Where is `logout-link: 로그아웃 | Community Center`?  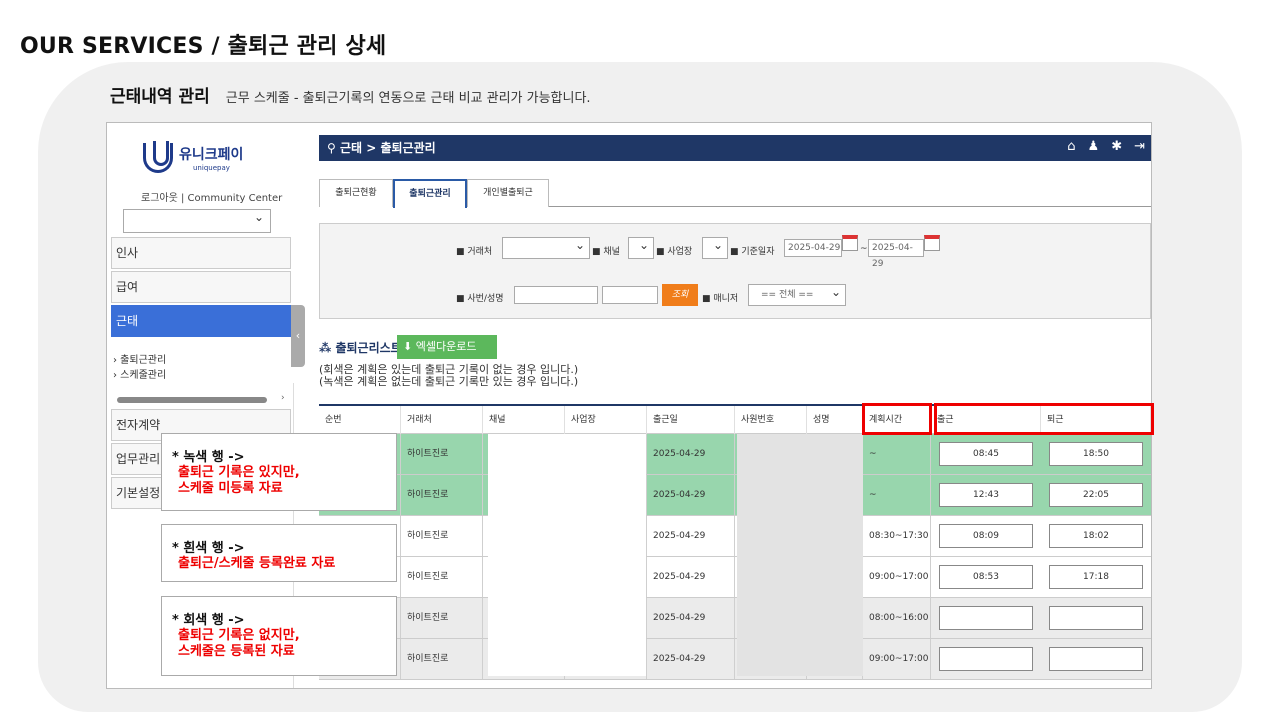 logout-link: 로그아웃 | Community Center is located at coordinates (211, 196).